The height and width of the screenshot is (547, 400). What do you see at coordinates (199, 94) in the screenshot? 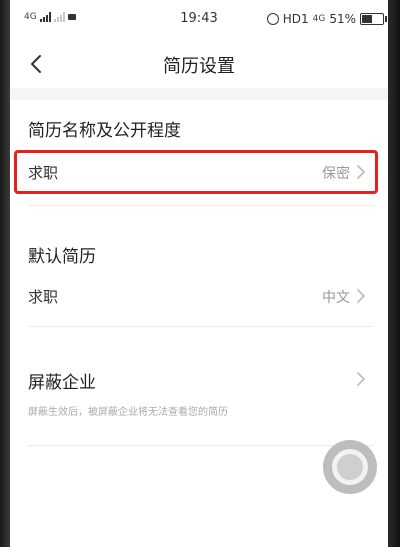
I see `section-gap` at bounding box center [199, 94].